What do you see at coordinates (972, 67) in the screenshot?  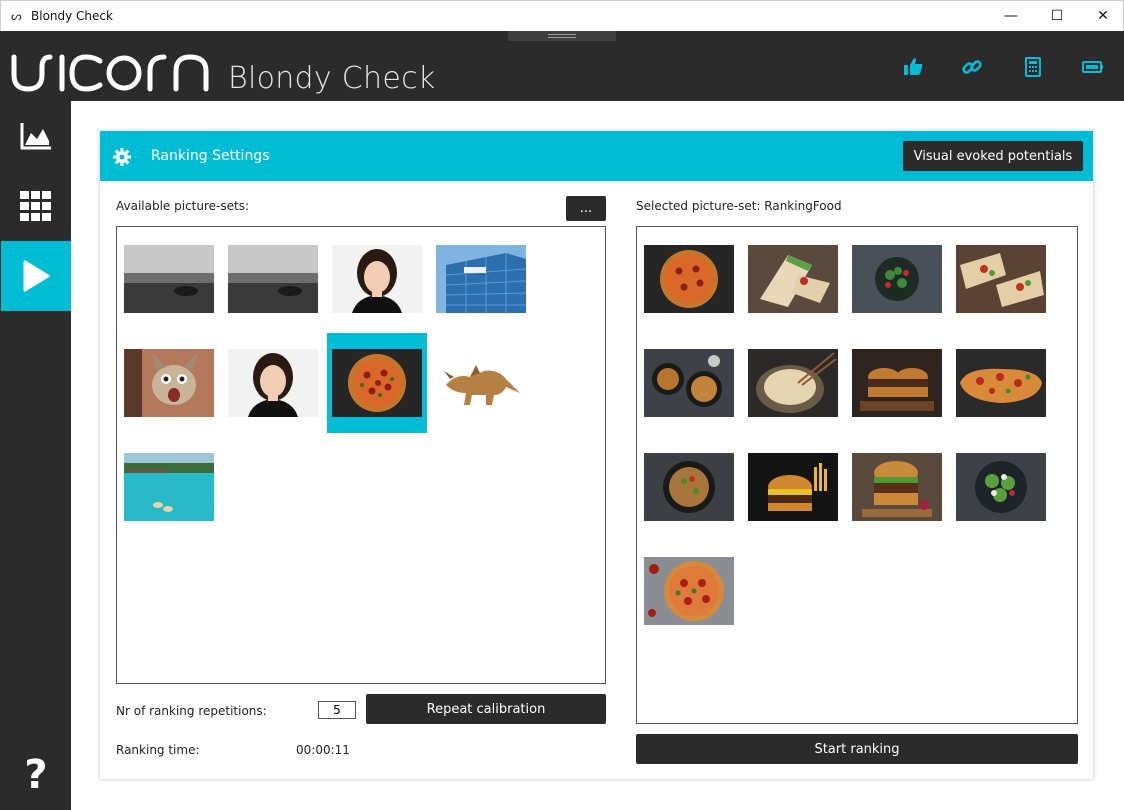 I see `link-icon` at bounding box center [972, 67].